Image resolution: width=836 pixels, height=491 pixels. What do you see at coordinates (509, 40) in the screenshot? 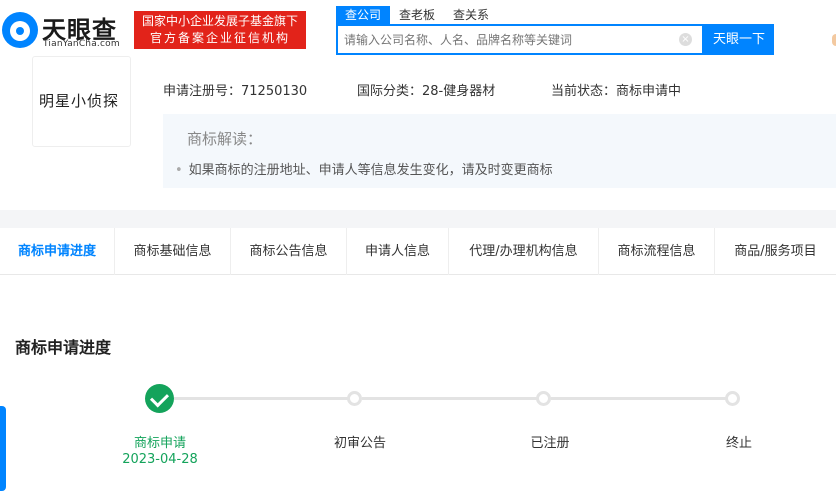
I see `search-input` at bounding box center [509, 40].